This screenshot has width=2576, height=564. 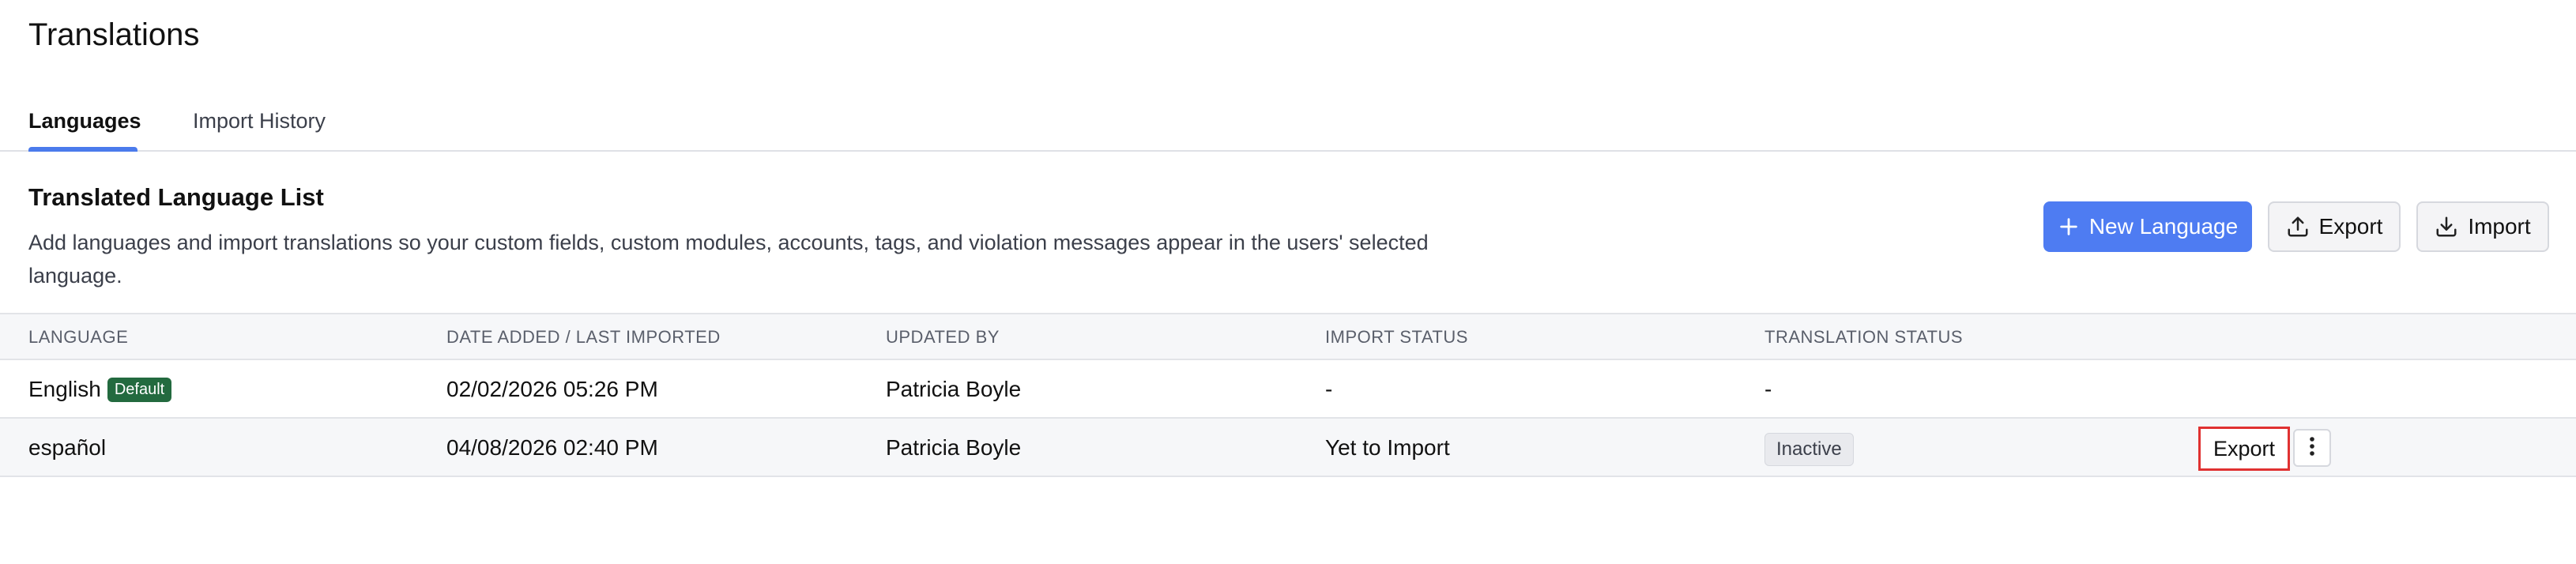 I want to click on import-button: Import, so click(x=2482, y=226).